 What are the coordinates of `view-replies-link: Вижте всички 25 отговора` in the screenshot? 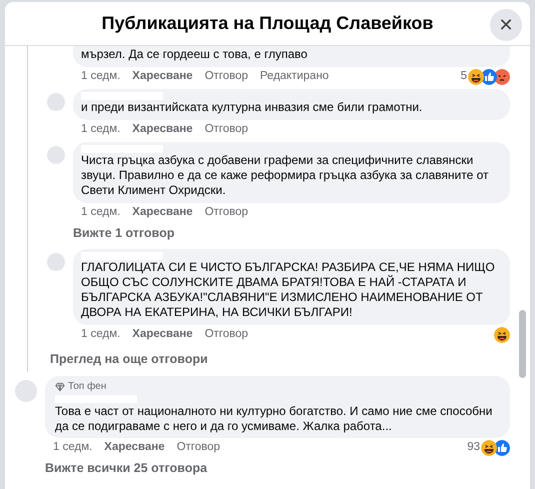 It's located at (126, 468).